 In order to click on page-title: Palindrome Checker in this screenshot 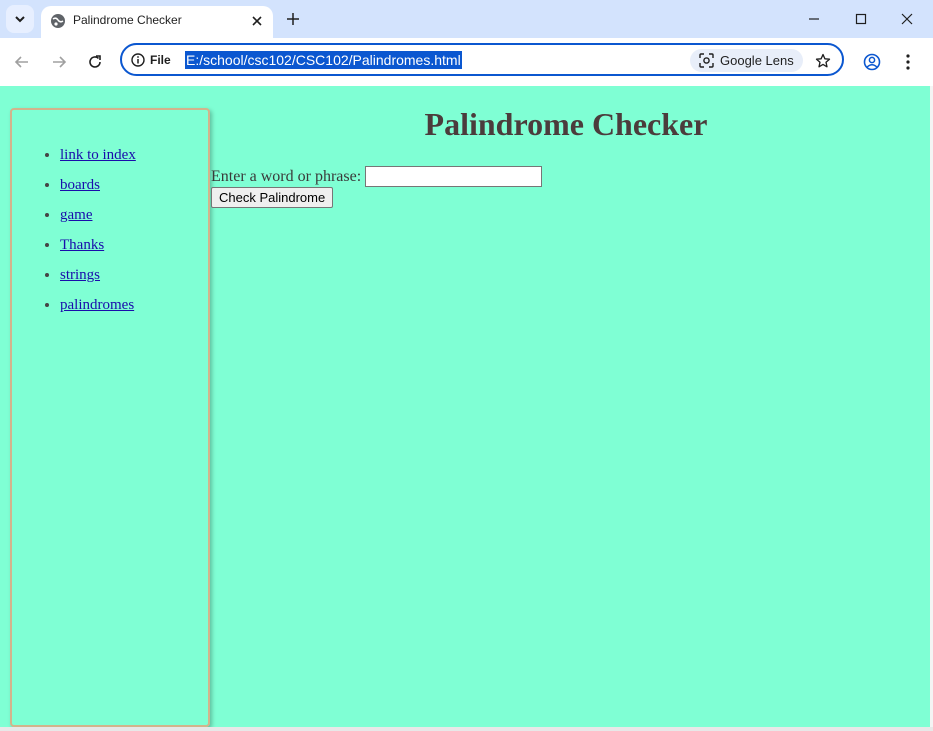, I will do `click(566, 124)`.